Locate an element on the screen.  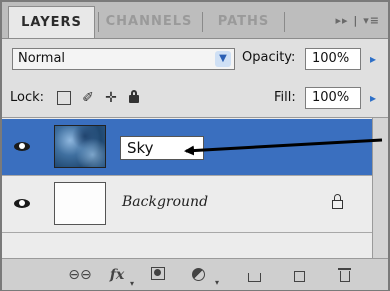
panel-menu-icon: ▸▸ | ▾≡ is located at coordinates (358, 20).